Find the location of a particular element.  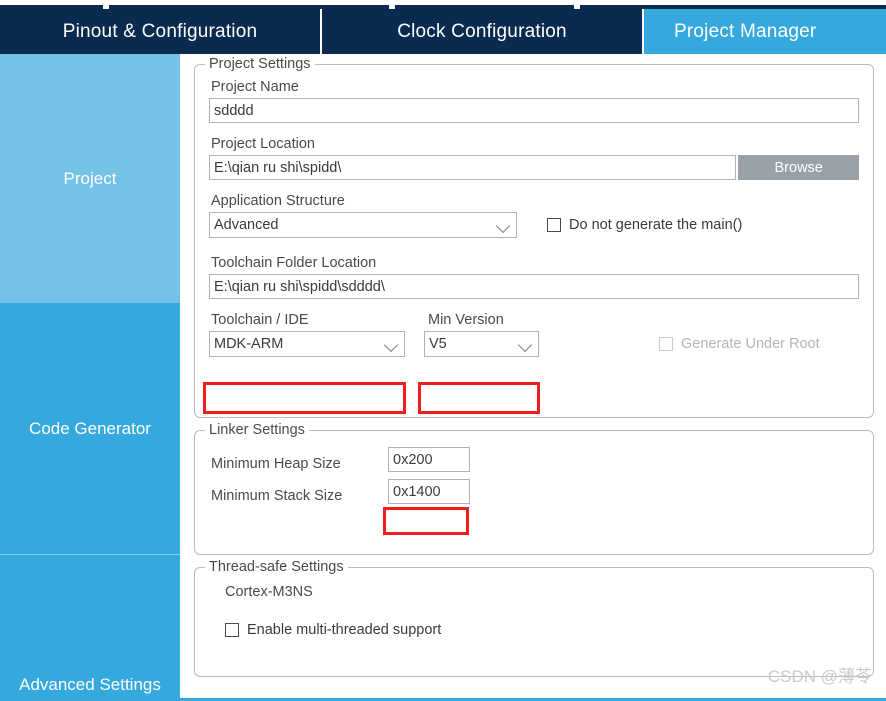

do-not-generate-main-checkbox-row: Do not generate the main() is located at coordinates (644, 225).